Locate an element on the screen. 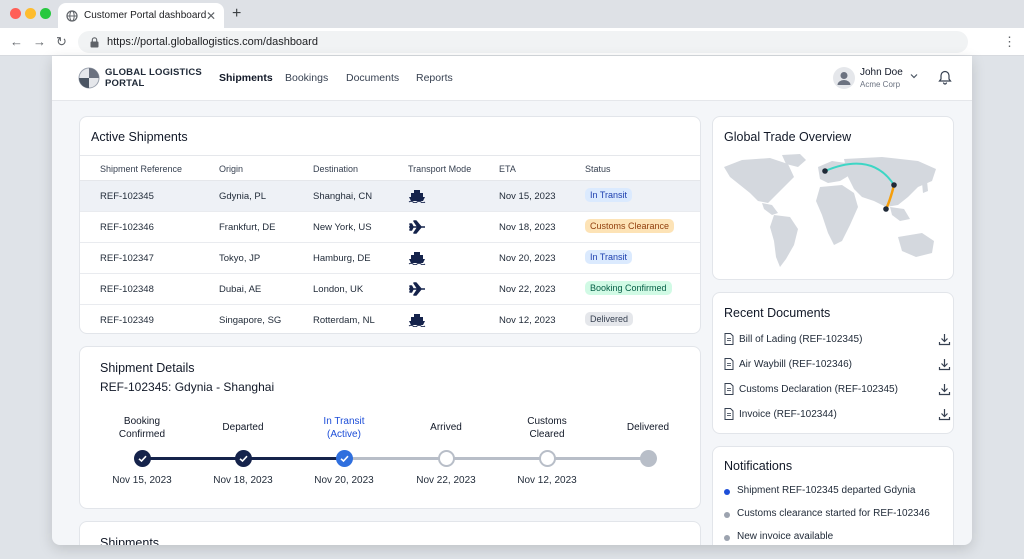  document-name: Bill of Lading (REF-102345) is located at coordinates (801, 339).